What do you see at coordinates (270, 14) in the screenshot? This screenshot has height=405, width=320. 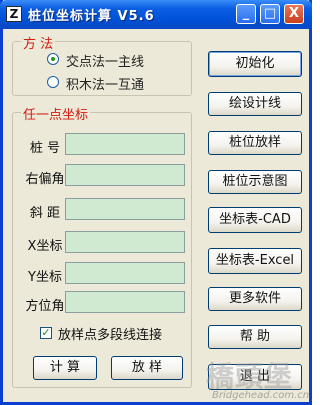 I see `maximize-button: □` at bounding box center [270, 14].